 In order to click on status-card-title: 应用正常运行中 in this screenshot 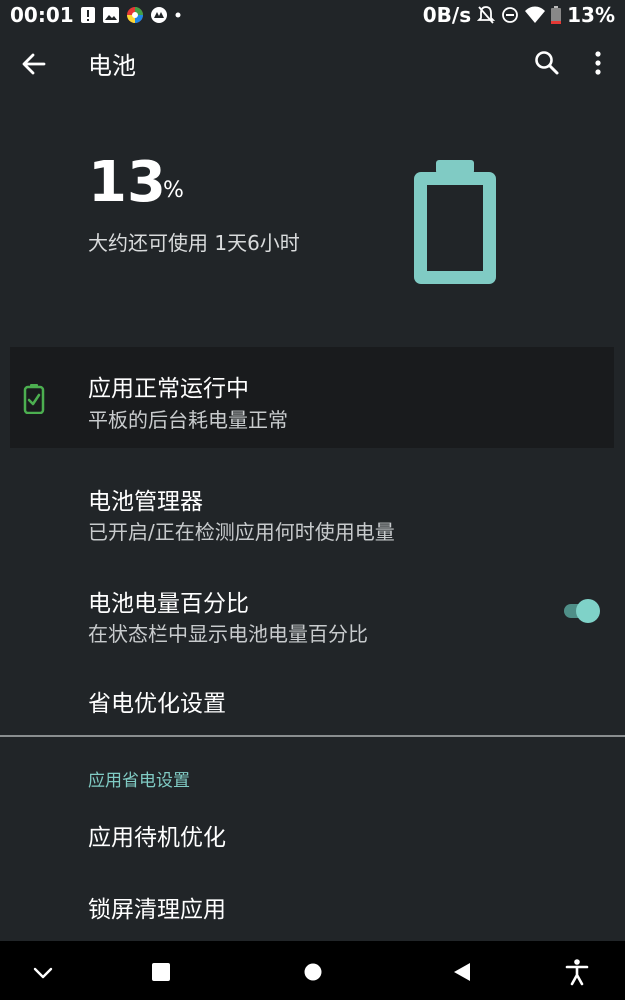, I will do `click(168, 389)`.